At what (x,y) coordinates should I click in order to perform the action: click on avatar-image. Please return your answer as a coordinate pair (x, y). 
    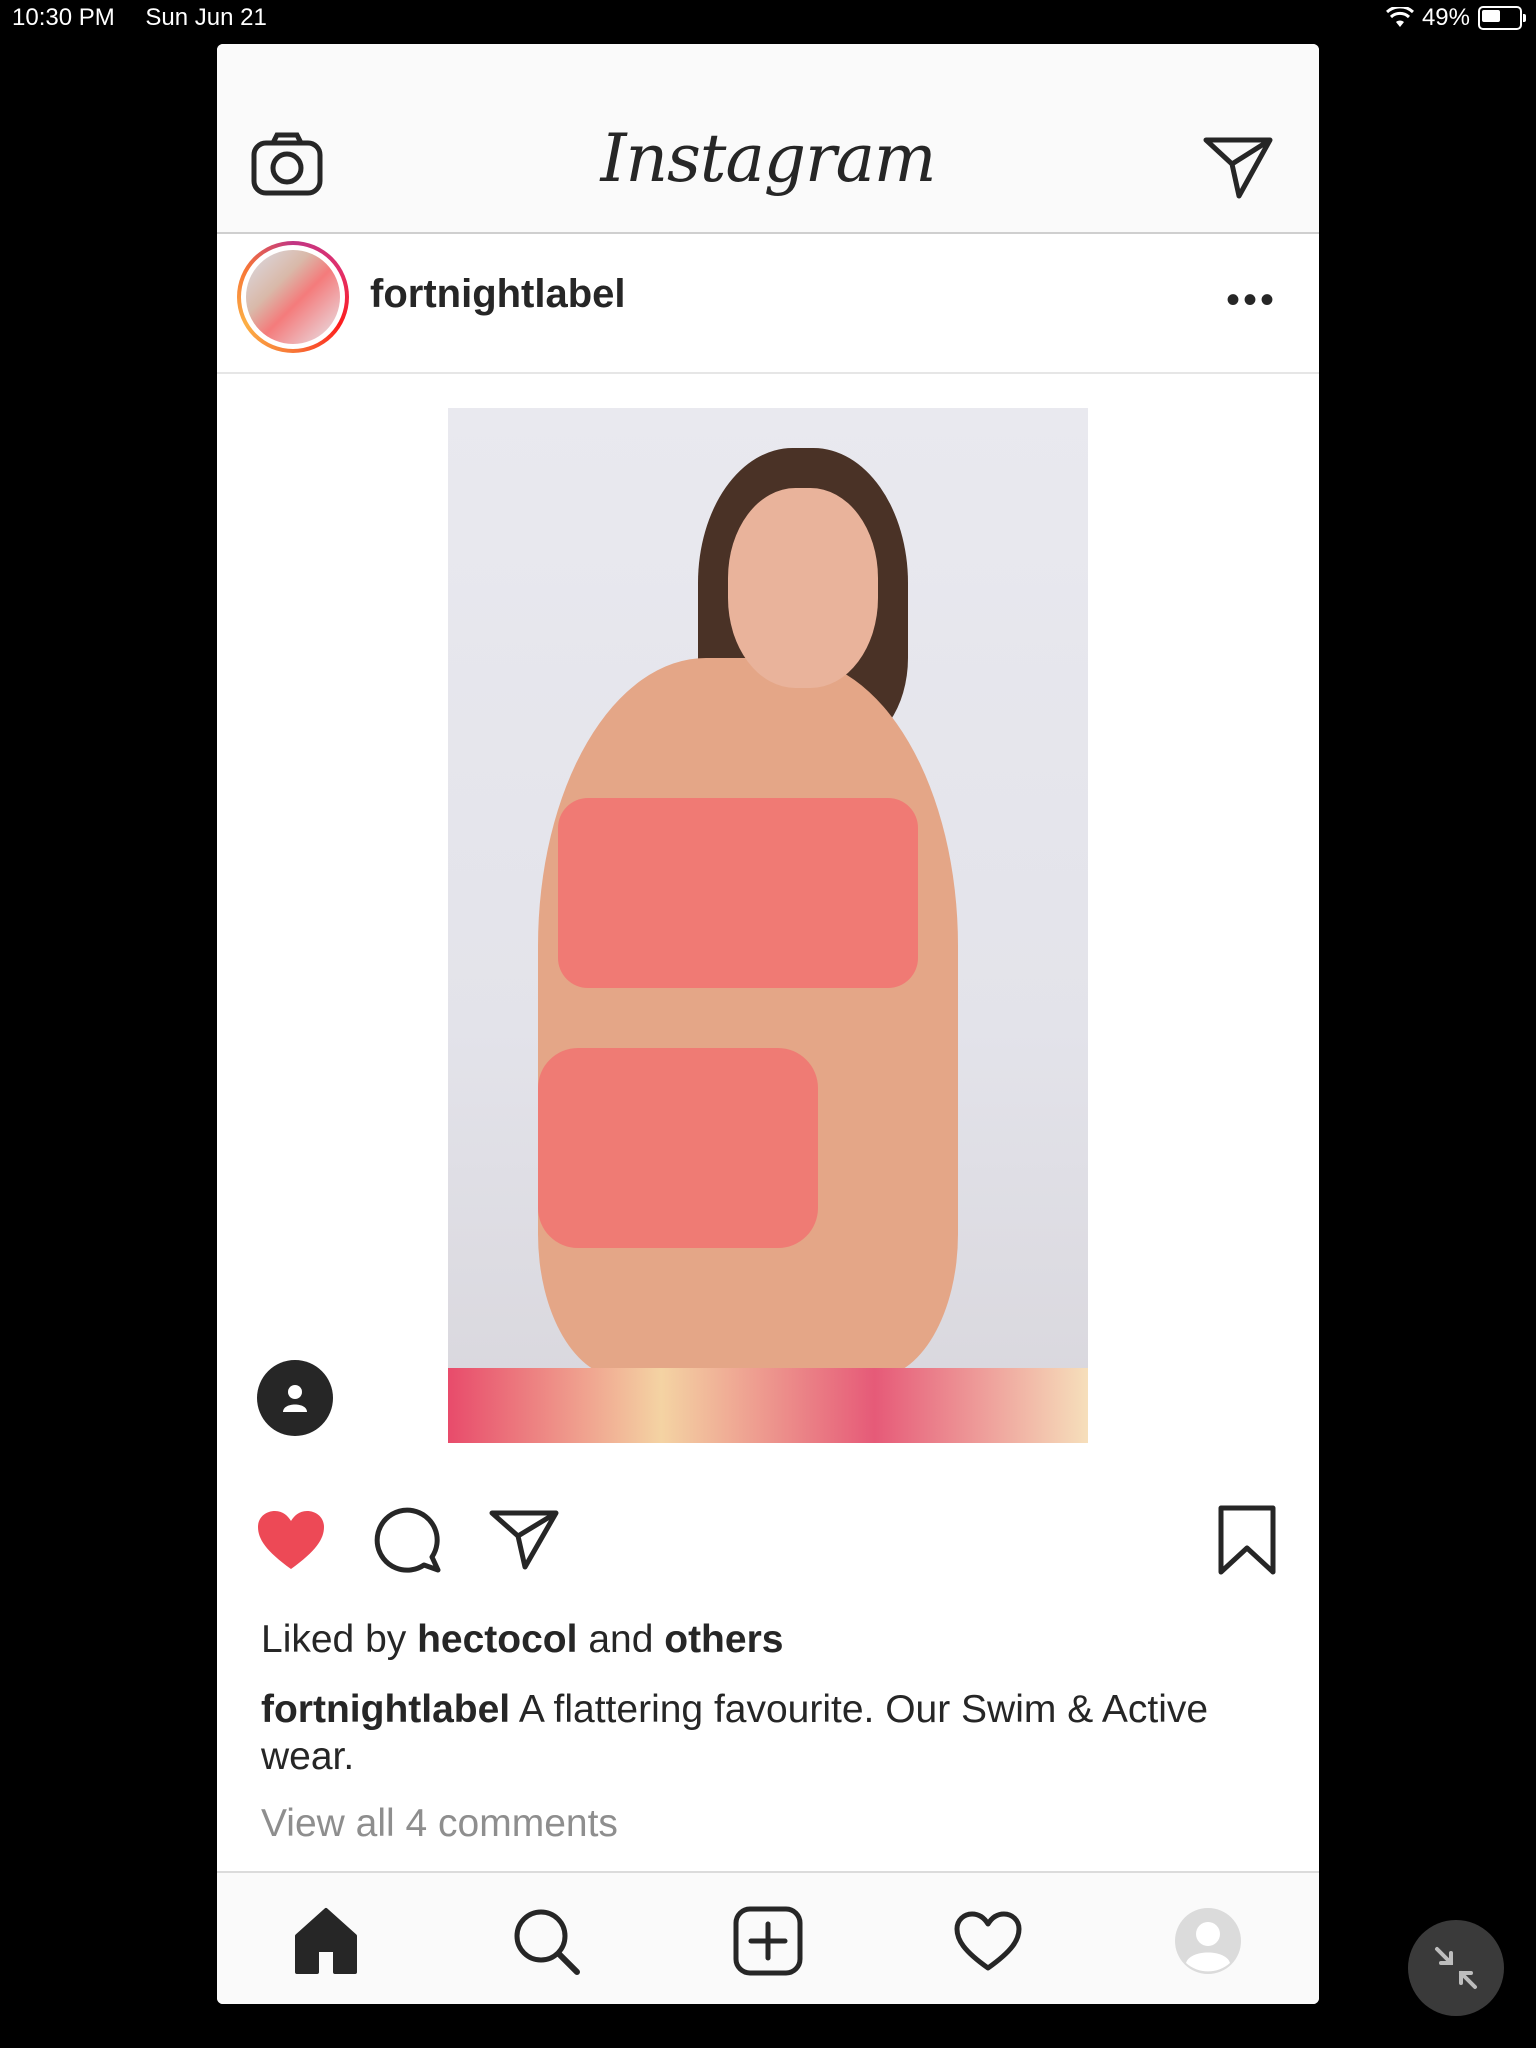
    Looking at the image, I should click on (293, 297).